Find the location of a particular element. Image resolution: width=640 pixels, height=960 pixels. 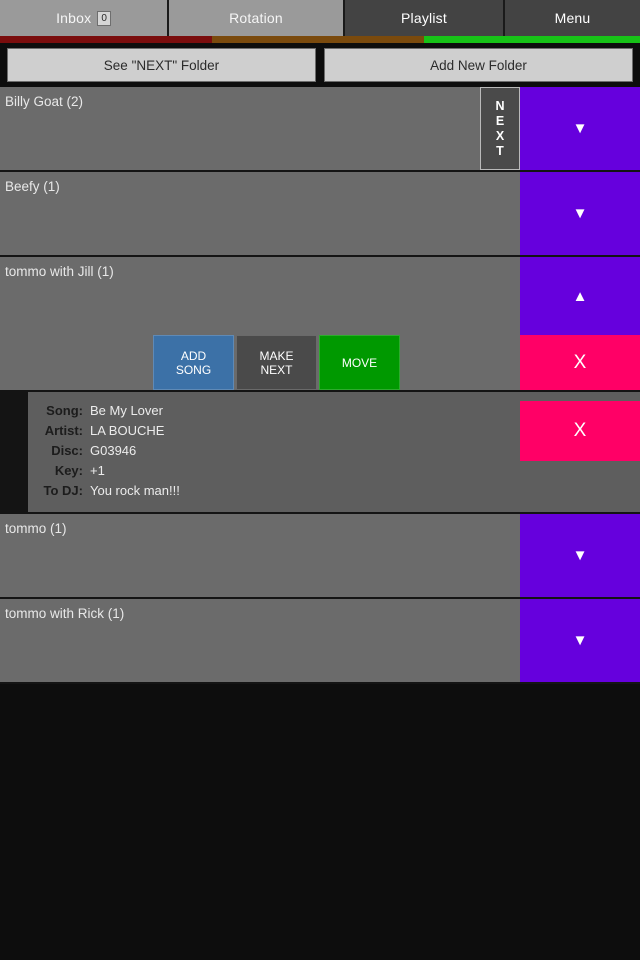

next-folder-tag: N E X T is located at coordinates (500, 128).